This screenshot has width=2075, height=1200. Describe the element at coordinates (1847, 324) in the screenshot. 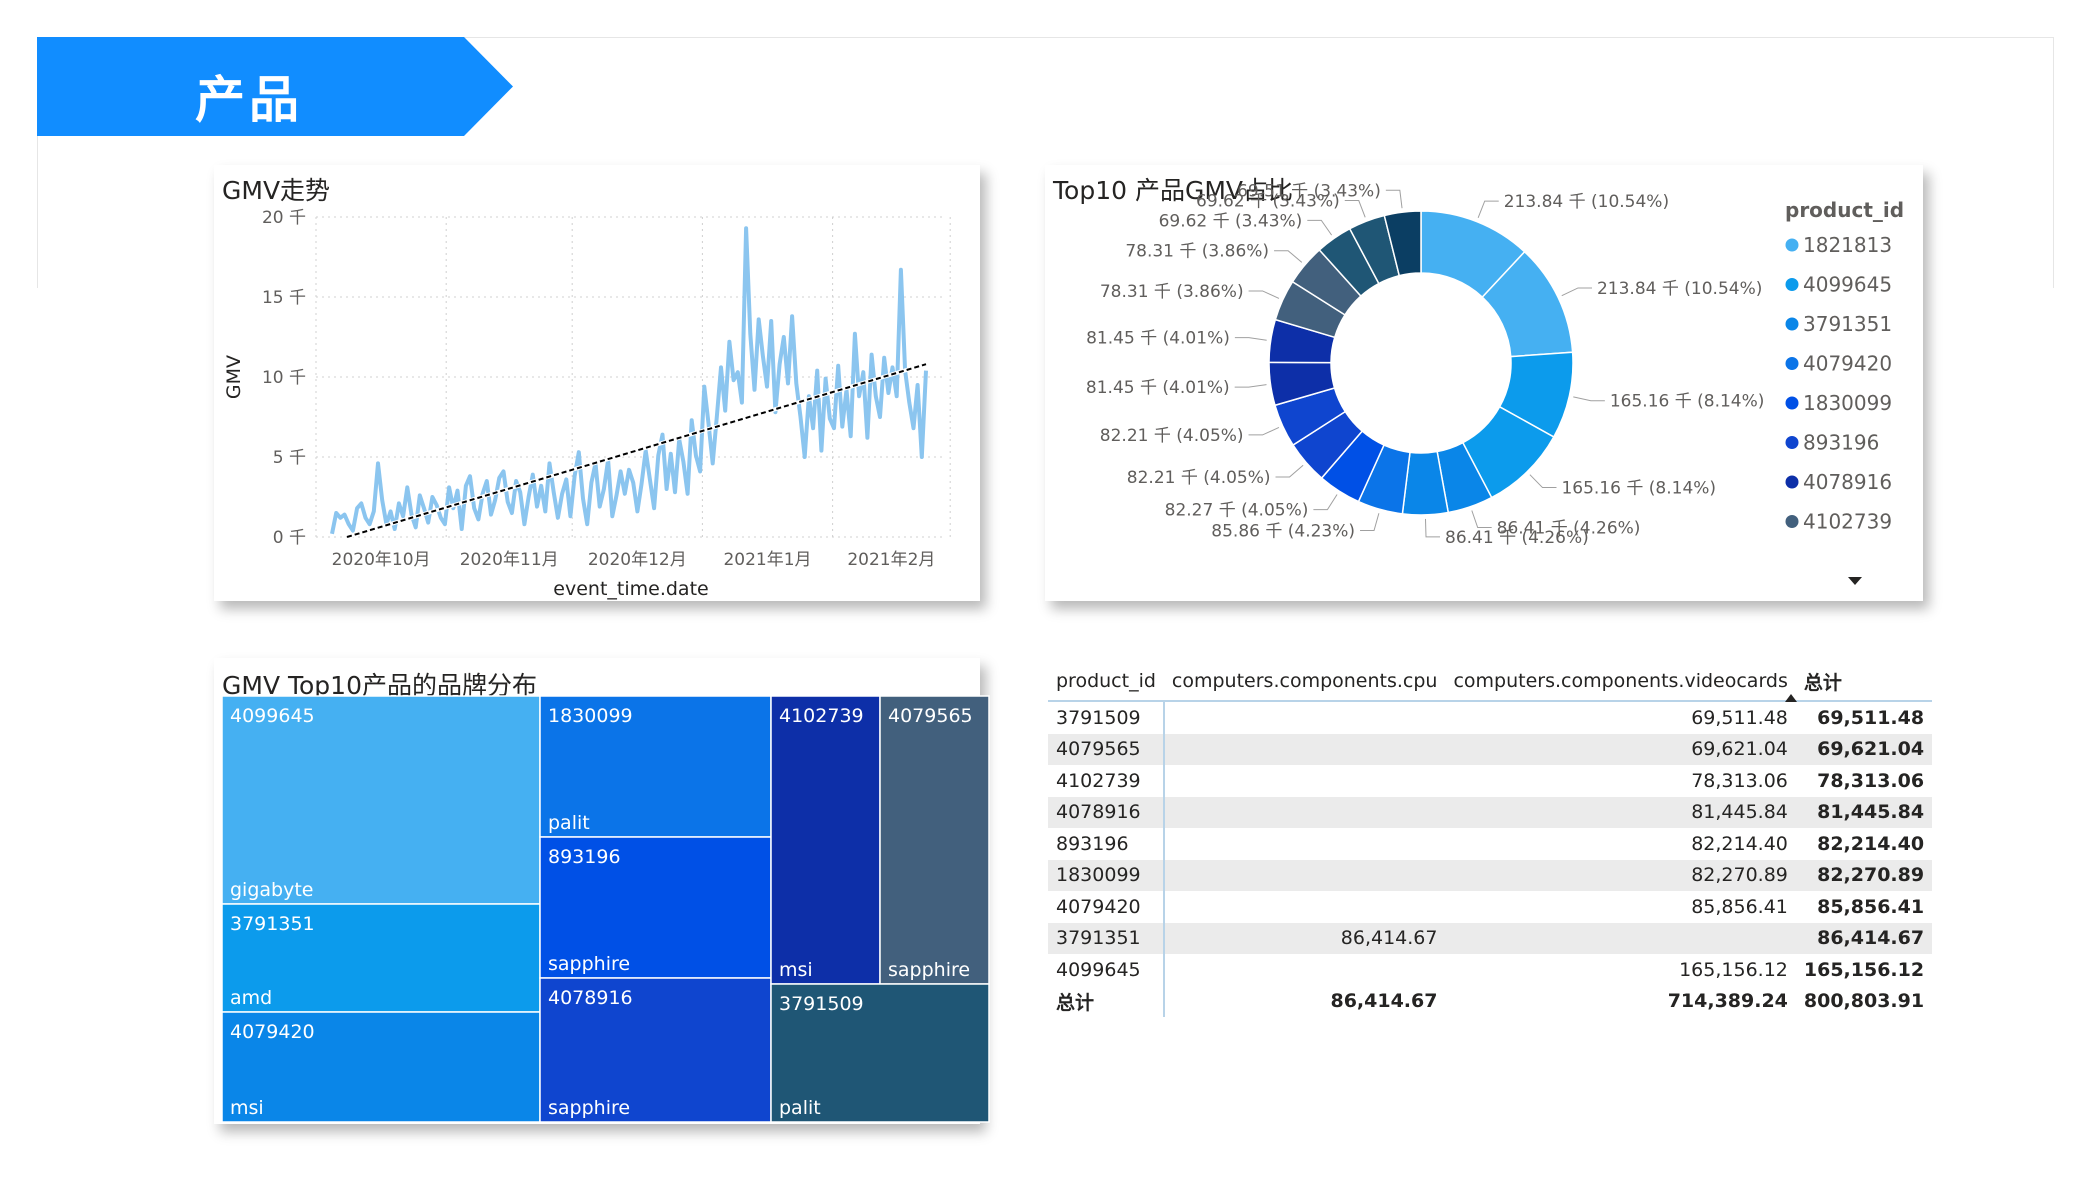

I see `legend-item-label: 3791351` at that location.